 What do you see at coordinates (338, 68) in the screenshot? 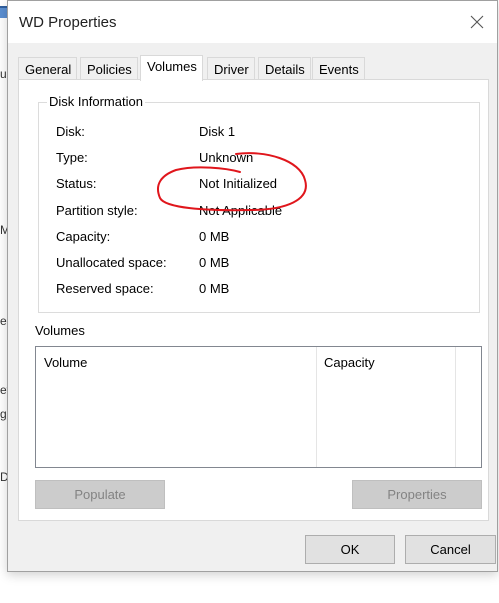
I see `tab-events: Events` at bounding box center [338, 68].